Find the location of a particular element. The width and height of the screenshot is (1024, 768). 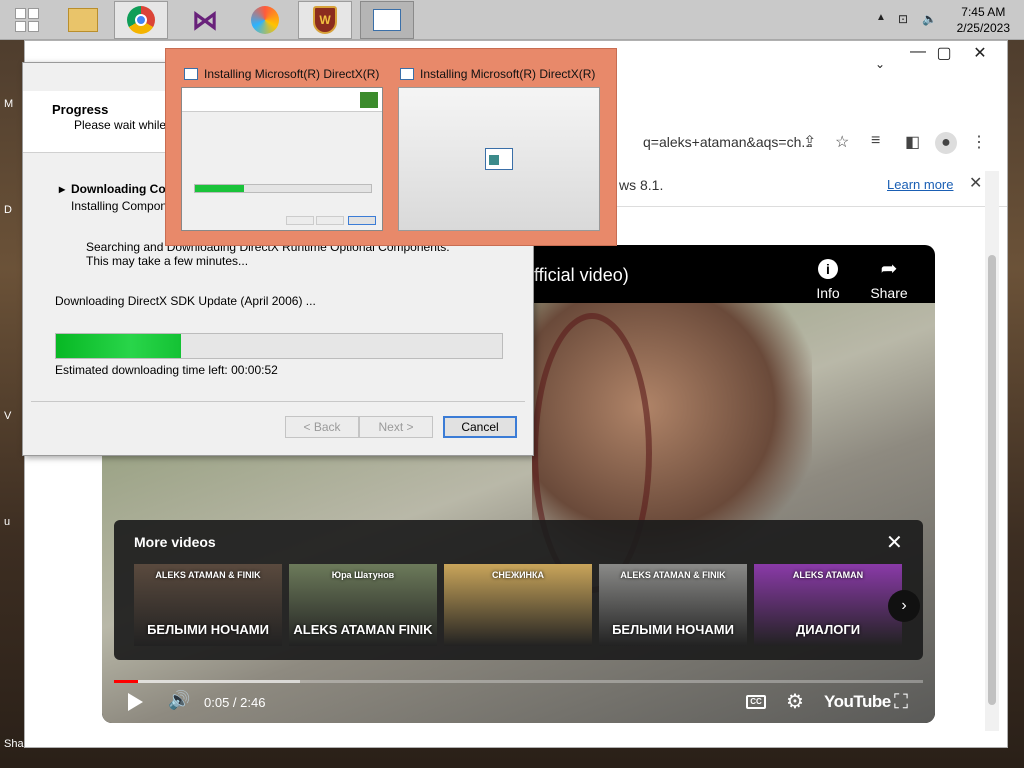

more-videos-title: More videos is located at coordinates (175, 542).